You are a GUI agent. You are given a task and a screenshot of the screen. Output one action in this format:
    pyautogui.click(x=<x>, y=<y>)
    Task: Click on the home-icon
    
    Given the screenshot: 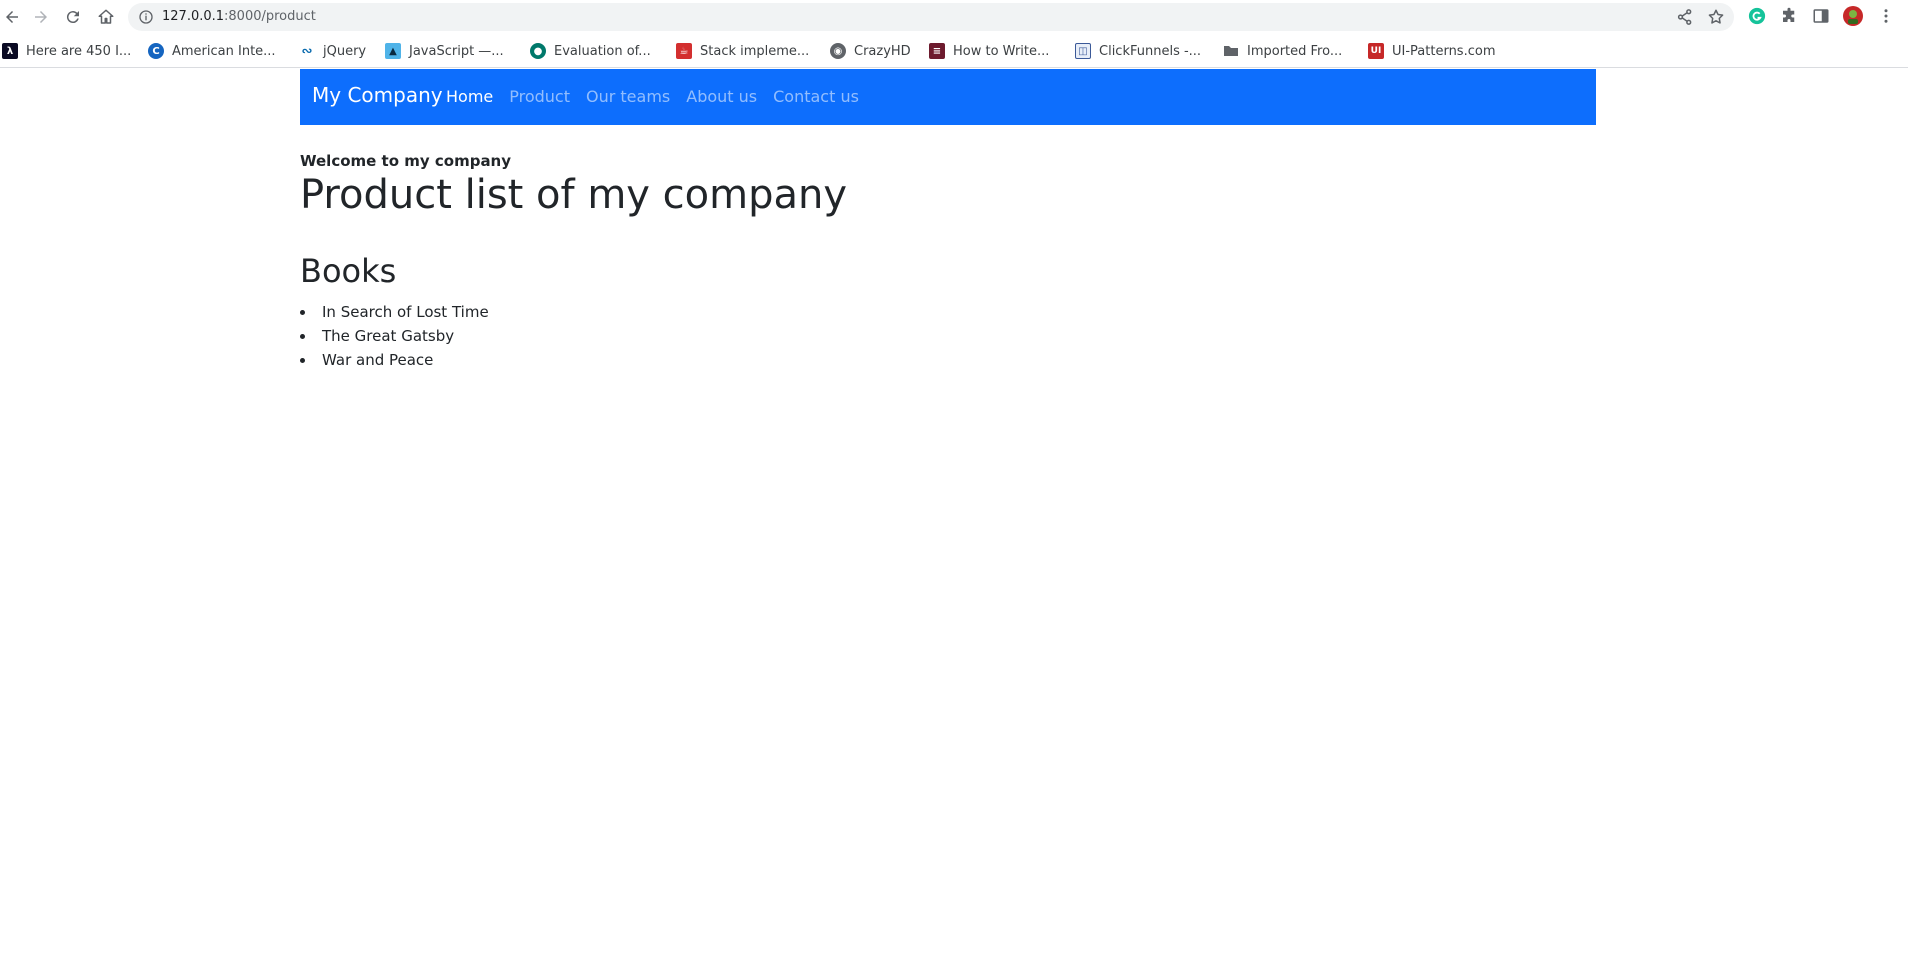 What is the action you would take?
    pyautogui.click(x=106, y=16)
    